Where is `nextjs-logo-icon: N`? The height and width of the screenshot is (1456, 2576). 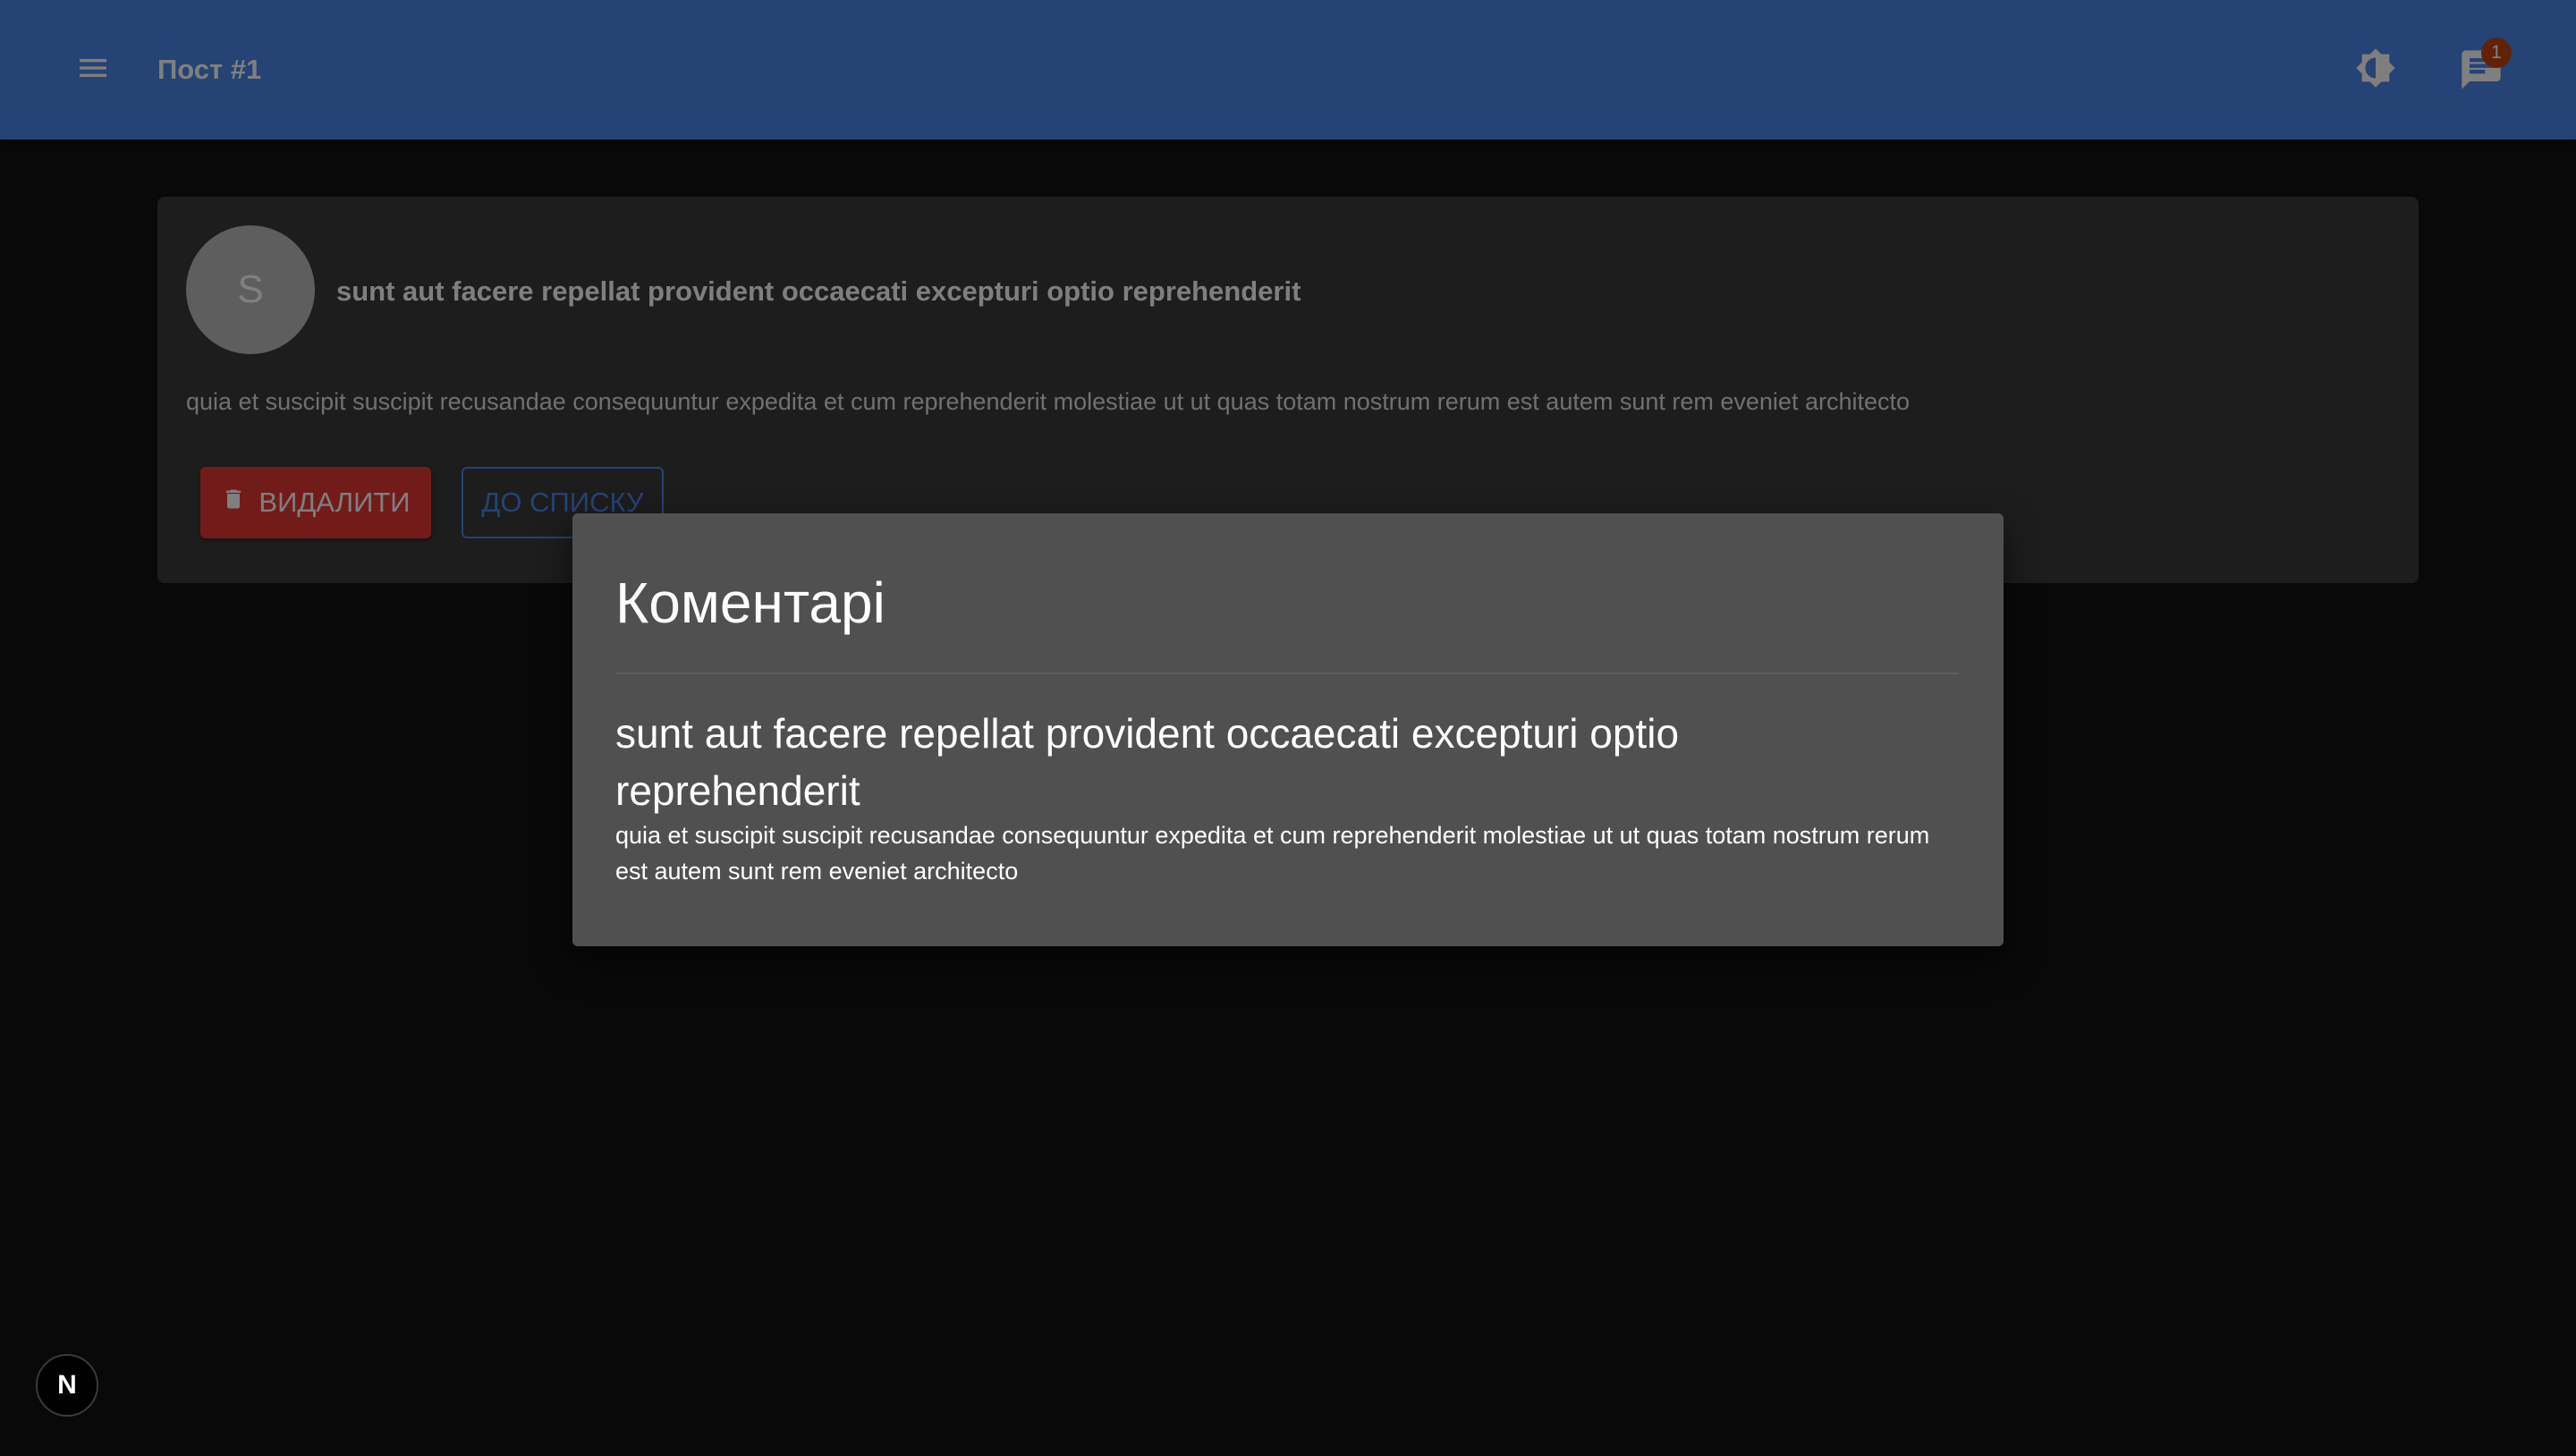 nextjs-logo-icon: N is located at coordinates (67, 1385).